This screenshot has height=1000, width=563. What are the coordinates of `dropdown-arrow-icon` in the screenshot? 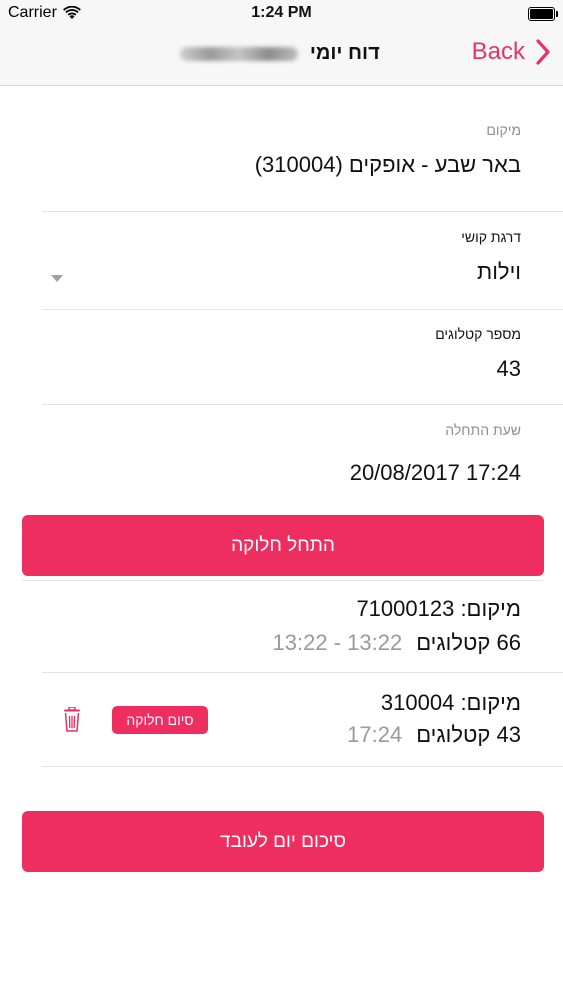 It's located at (57, 279).